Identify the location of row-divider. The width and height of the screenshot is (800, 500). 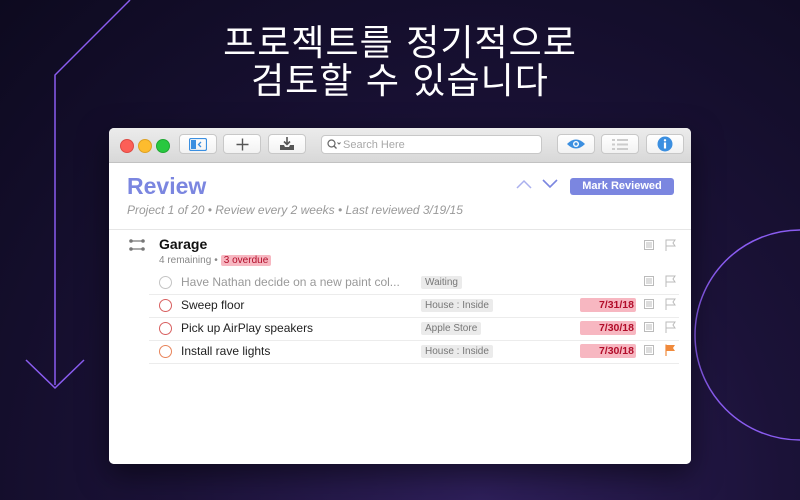
(414, 363).